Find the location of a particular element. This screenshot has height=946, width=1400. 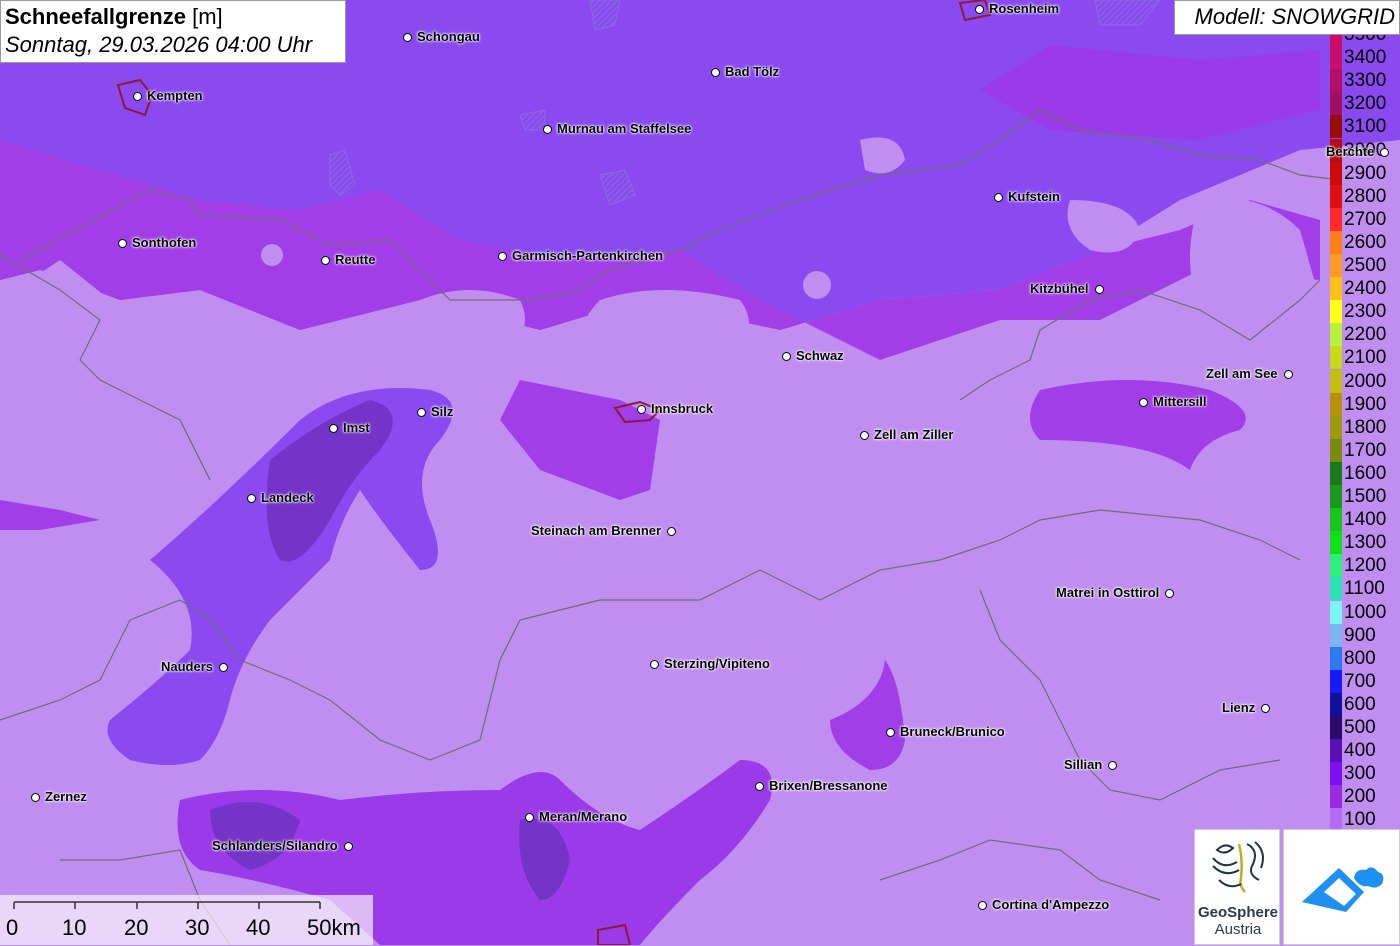

place-name: Nauders is located at coordinates (187, 666).